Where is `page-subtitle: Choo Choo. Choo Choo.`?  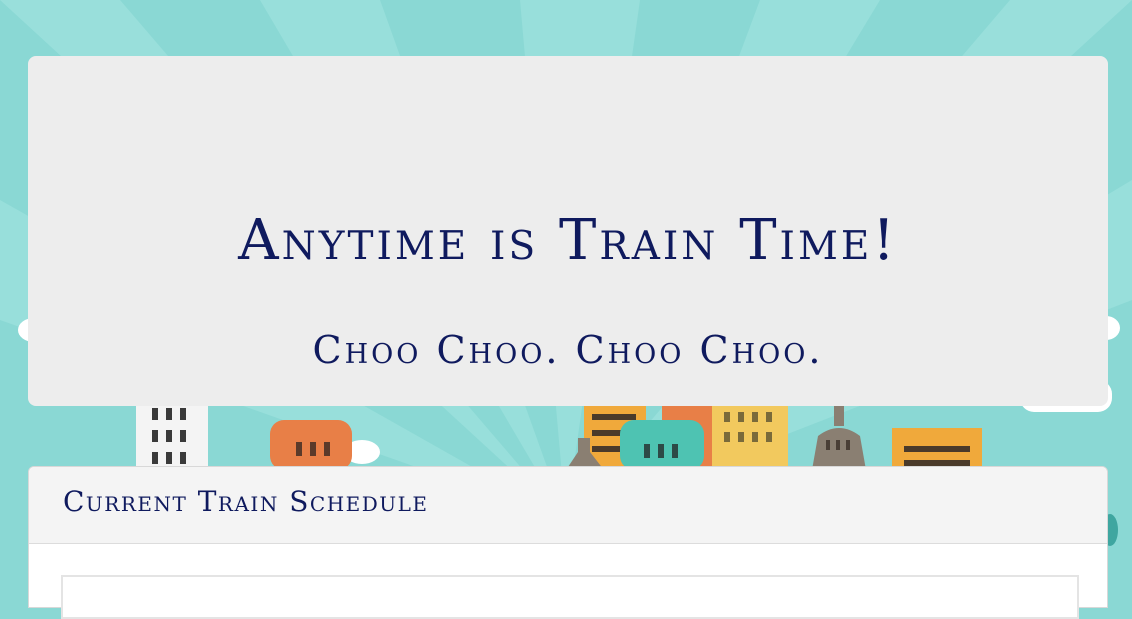
page-subtitle: Choo Choo. Choo Choo. is located at coordinates (568, 350).